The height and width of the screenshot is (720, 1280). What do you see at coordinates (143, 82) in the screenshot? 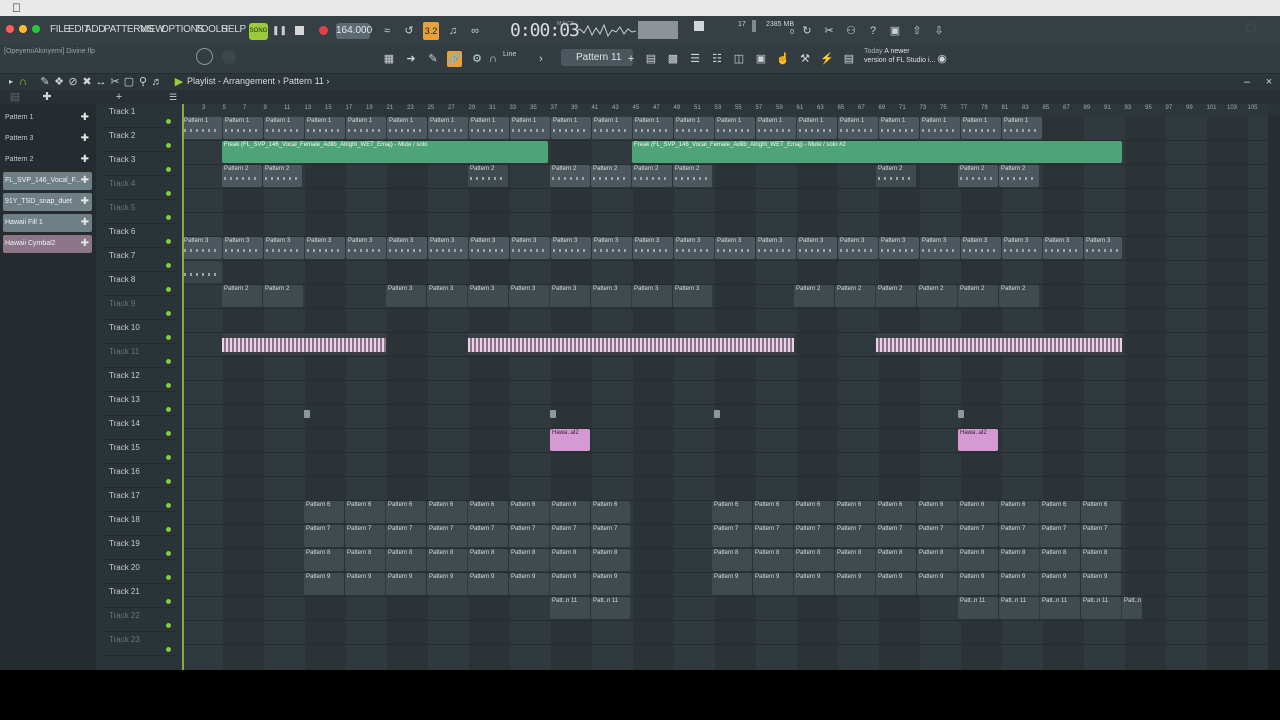
I see `zoom-tool-icon: ⚲` at bounding box center [143, 82].